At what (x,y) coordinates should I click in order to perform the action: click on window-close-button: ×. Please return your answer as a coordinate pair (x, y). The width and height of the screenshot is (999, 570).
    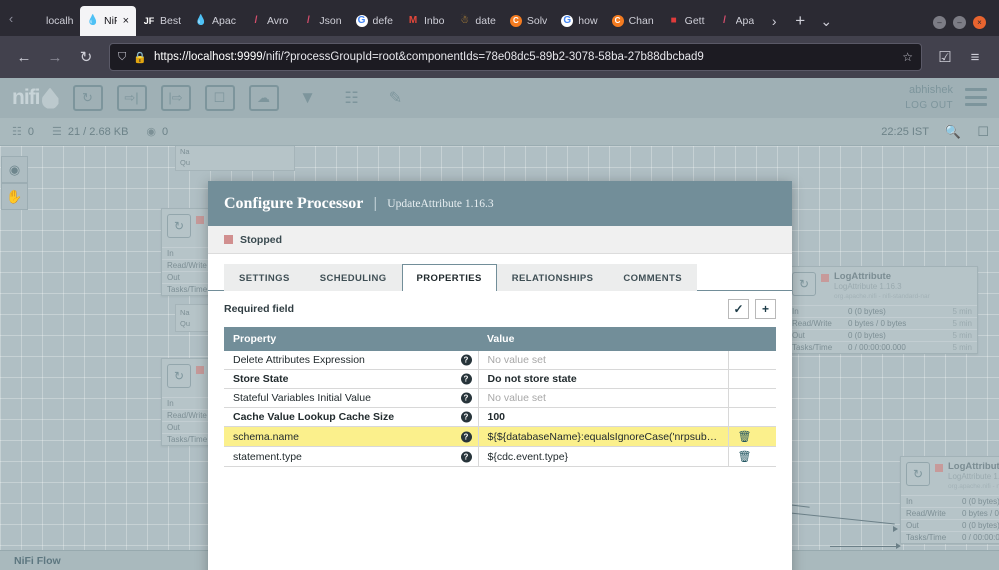
    Looking at the image, I should click on (979, 22).